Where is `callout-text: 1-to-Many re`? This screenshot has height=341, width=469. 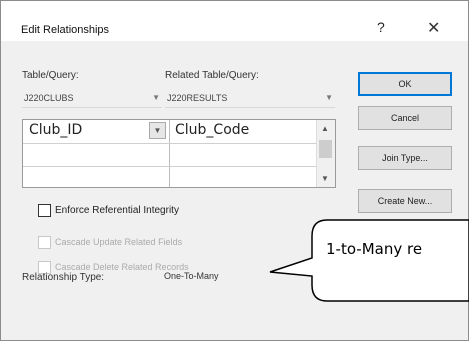
callout-text: 1-to-Many re is located at coordinates (374, 249).